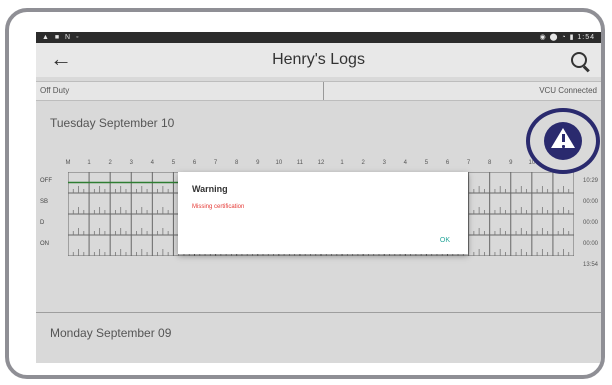 The height and width of the screenshot is (385, 612). What do you see at coordinates (44, 202) in the screenshot?
I see `row-label: SB` at bounding box center [44, 202].